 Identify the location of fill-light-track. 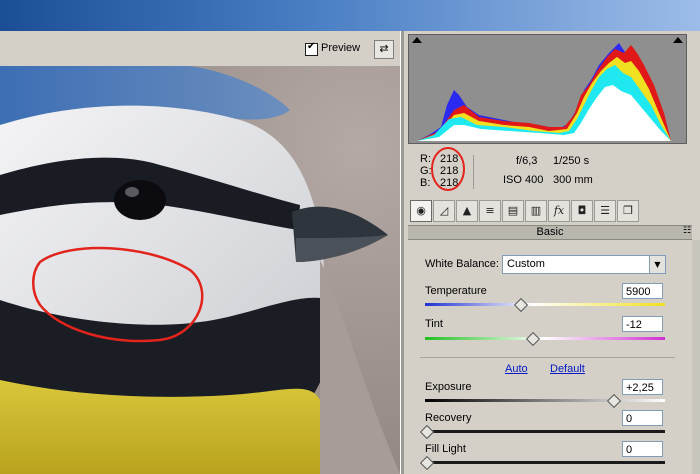
(545, 462).